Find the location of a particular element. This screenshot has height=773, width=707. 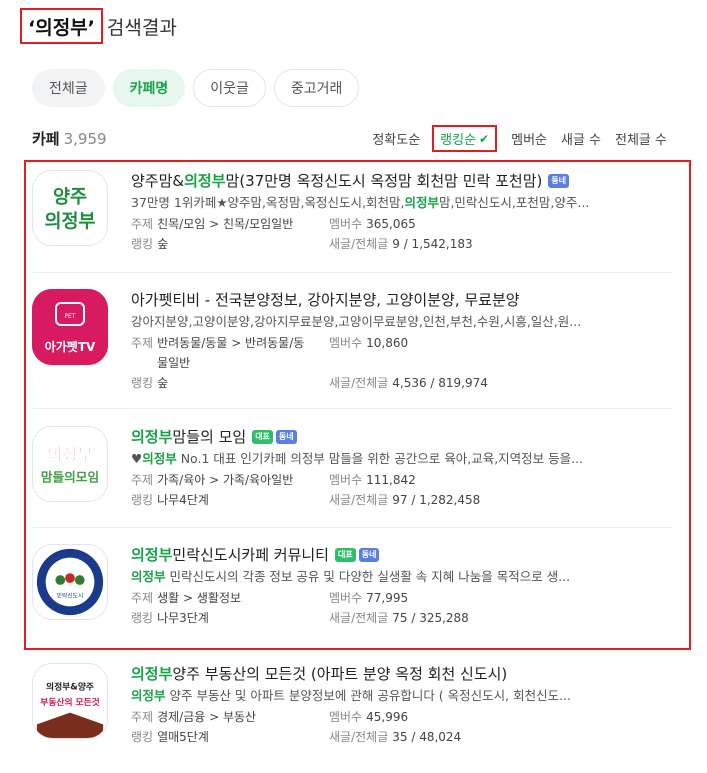

cafe-thumbnail: 민락신도시 is located at coordinates (70, 582).